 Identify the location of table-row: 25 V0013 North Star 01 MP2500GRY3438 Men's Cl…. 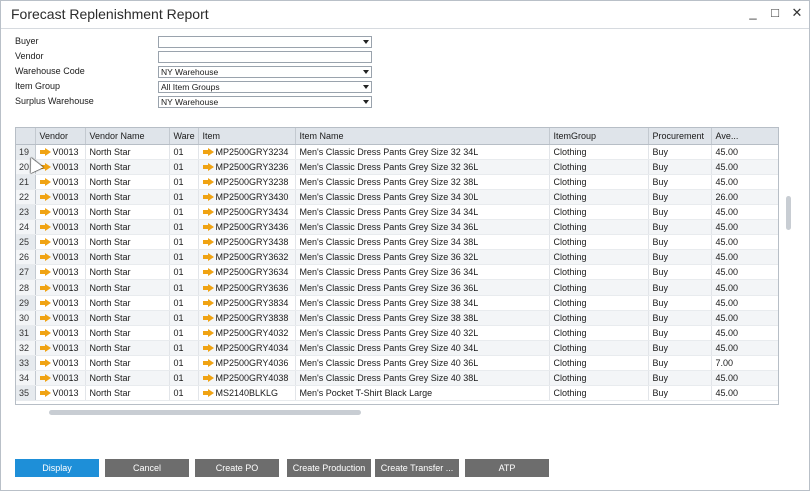
(397, 242).